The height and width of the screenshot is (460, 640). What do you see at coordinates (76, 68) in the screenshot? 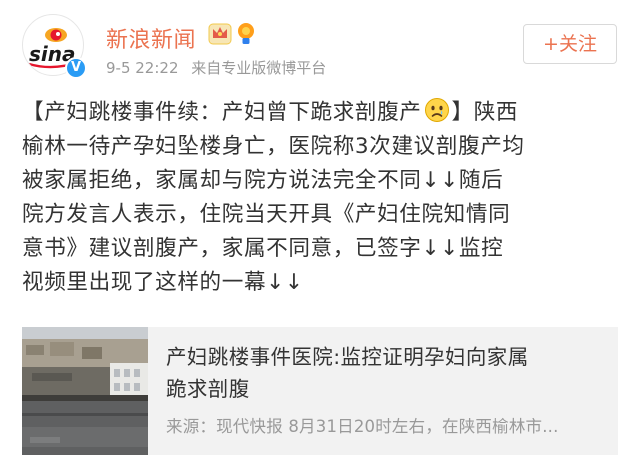
I see `verified-v-icon: V` at bounding box center [76, 68].